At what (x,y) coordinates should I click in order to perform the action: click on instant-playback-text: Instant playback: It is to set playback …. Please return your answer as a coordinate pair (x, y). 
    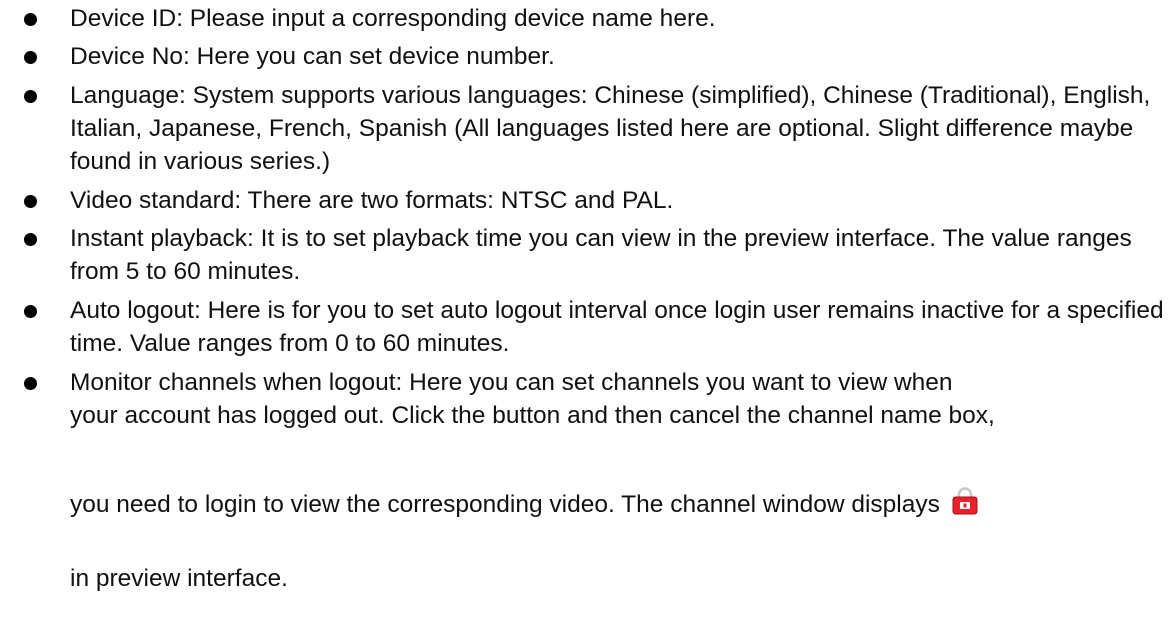
    Looking at the image, I should click on (601, 255).